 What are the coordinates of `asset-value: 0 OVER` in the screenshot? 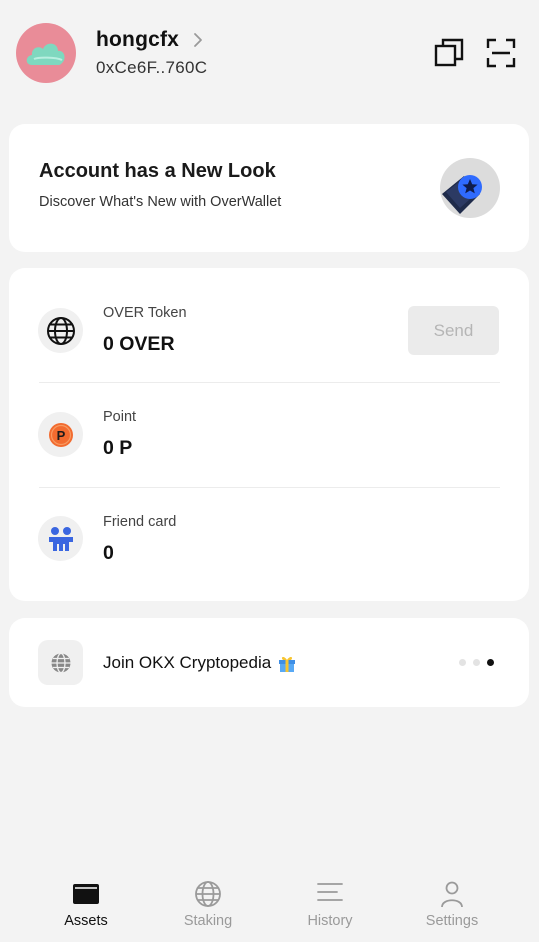 It's located at (139, 344).